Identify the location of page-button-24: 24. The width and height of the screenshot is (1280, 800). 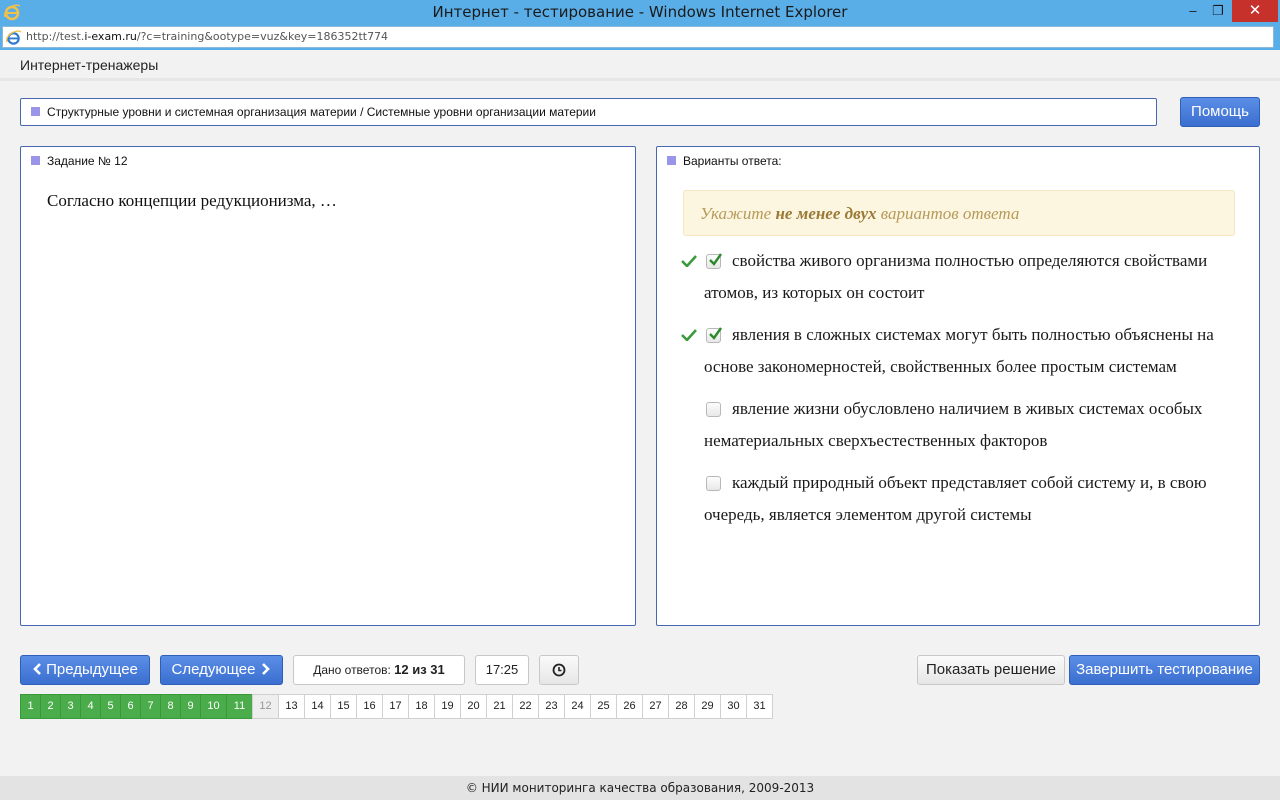
(577, 706).